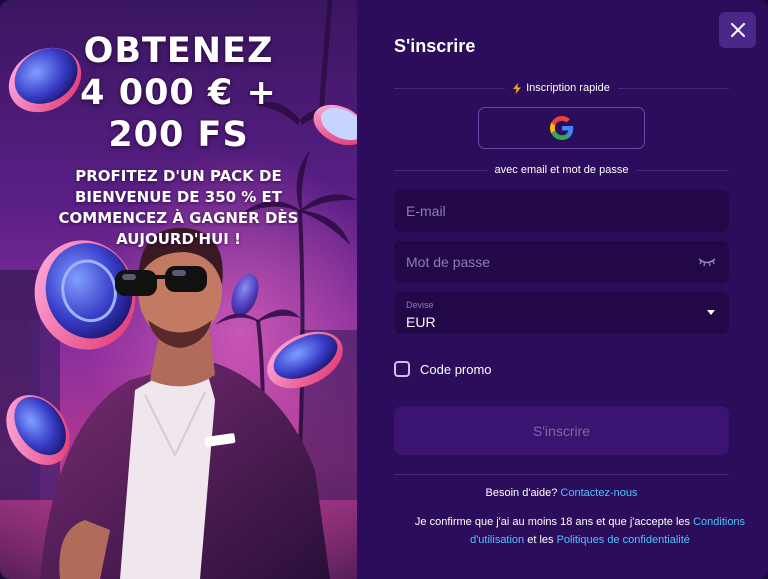 The image size is (768, 579). I want to click on headline-line: 200 FS, so click(178, 135).